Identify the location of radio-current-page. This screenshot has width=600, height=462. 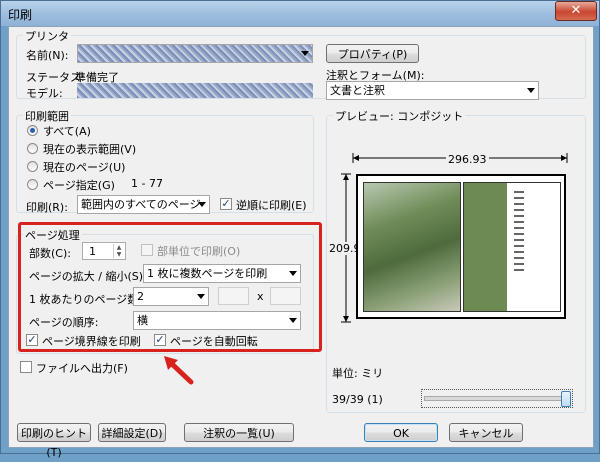
(32, 166).